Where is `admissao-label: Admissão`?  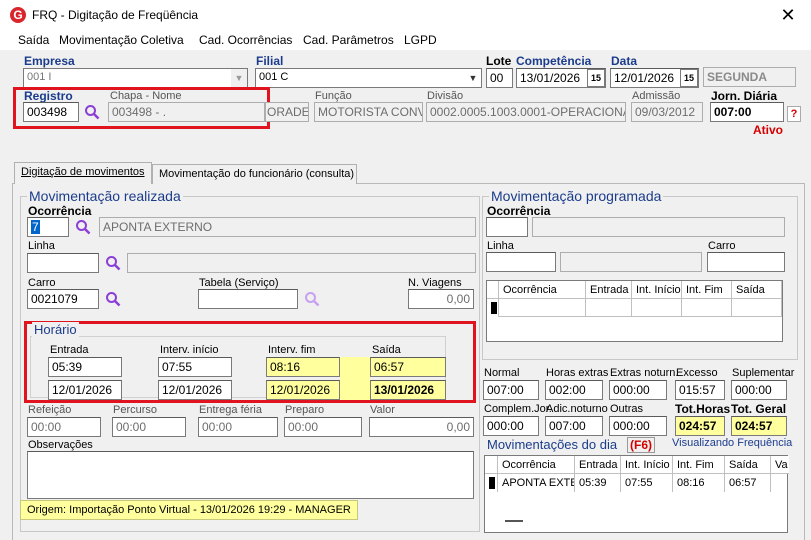 admissao-label: Admissão is located at coordinates (656, 96).